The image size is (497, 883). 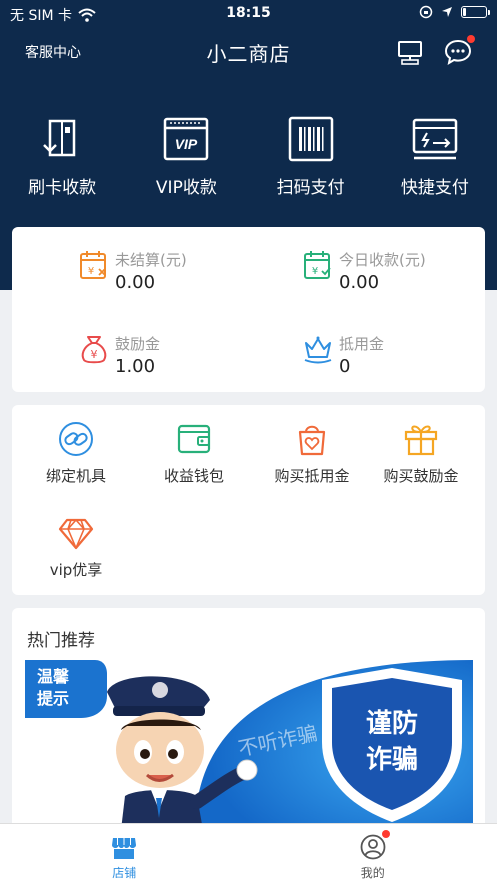 What do you see at coordinates (392, 724) in the screenshot?
I see `shield-line1: 谨防` at bounding box center [392, 724].